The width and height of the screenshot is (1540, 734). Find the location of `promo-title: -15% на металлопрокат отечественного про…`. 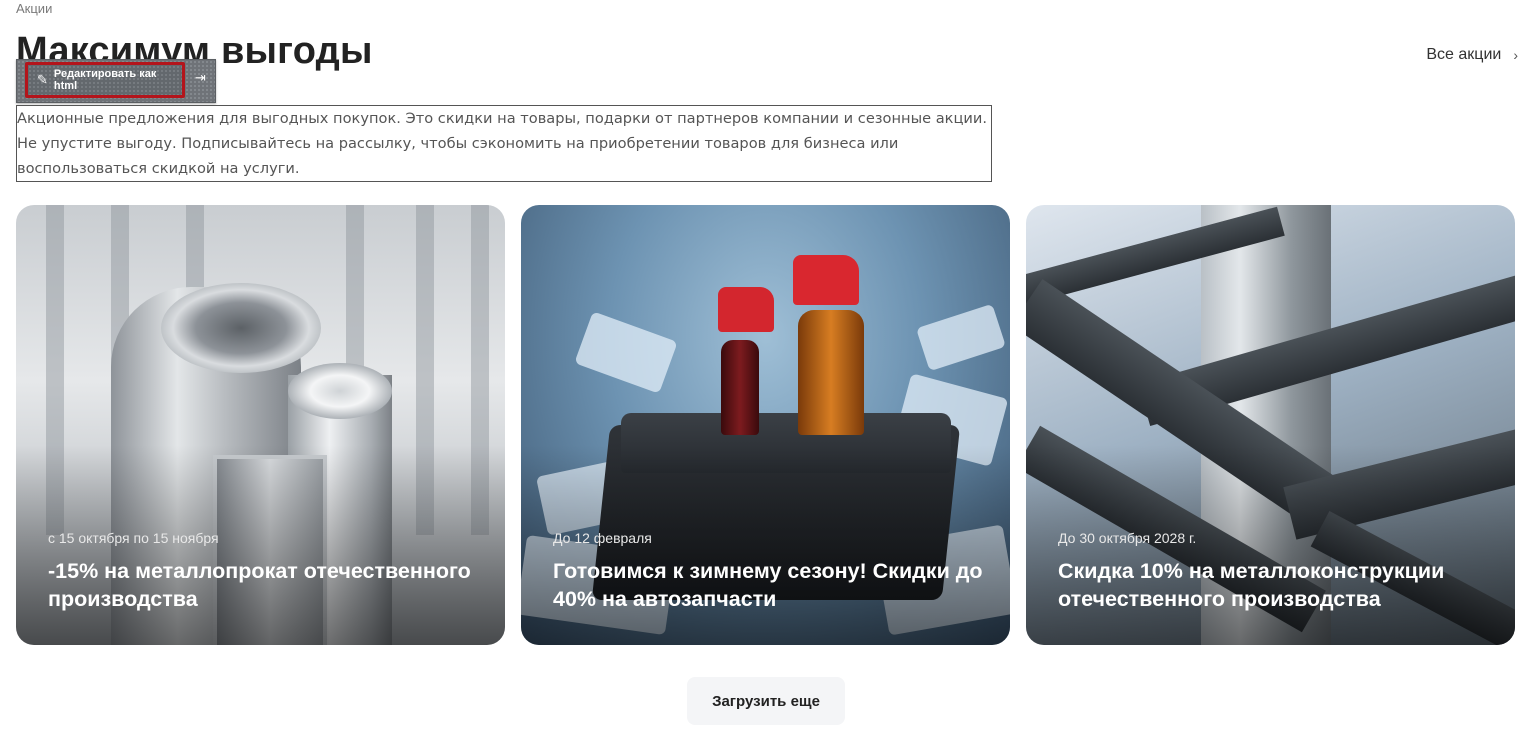

promo-title: -15% на металлопрокат отечественного про… is located at coordinates (259, 585).